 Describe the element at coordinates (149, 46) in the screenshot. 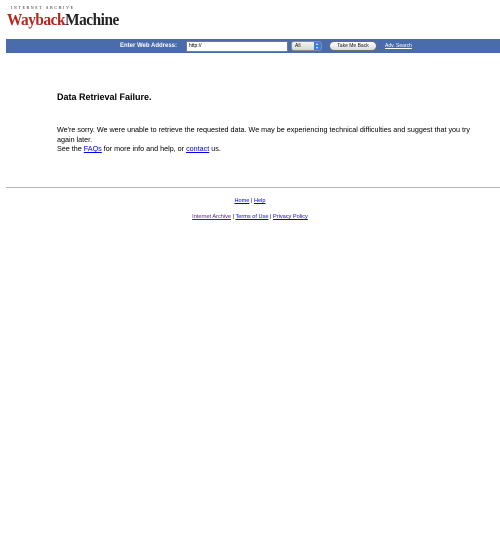

I see `url-label: Enter Web Address:` at that location.